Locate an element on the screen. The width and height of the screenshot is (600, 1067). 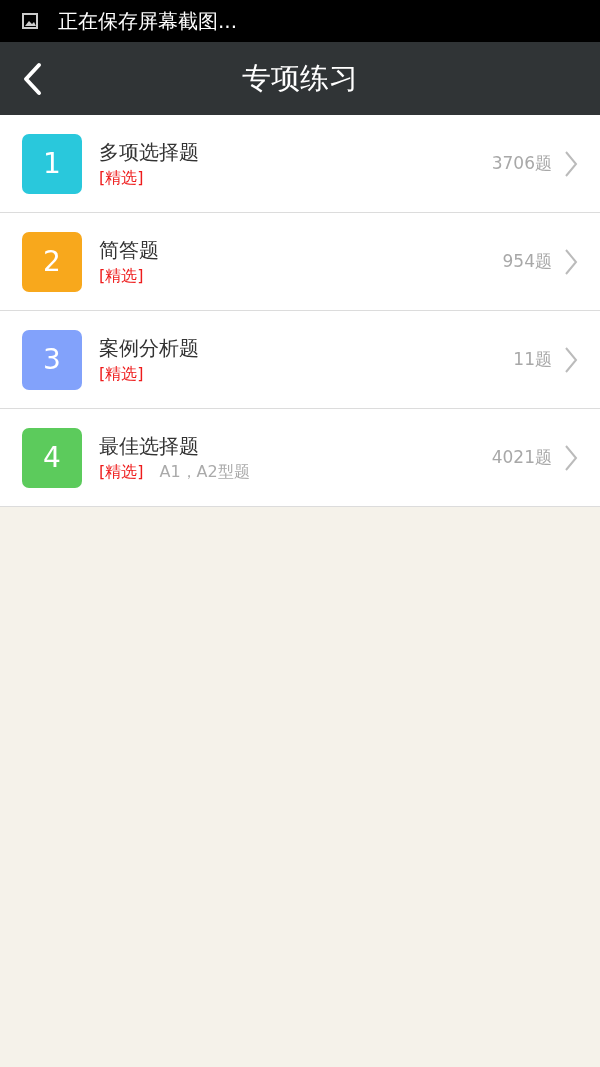
category-title: 简答题 is located at coordinates (129, 250).